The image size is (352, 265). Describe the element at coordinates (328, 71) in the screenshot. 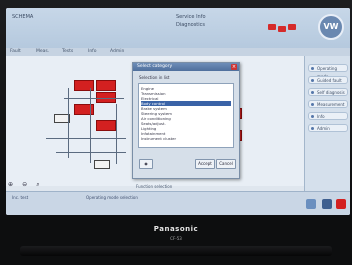

I see `right-item-operating: Operating mode` at that location.